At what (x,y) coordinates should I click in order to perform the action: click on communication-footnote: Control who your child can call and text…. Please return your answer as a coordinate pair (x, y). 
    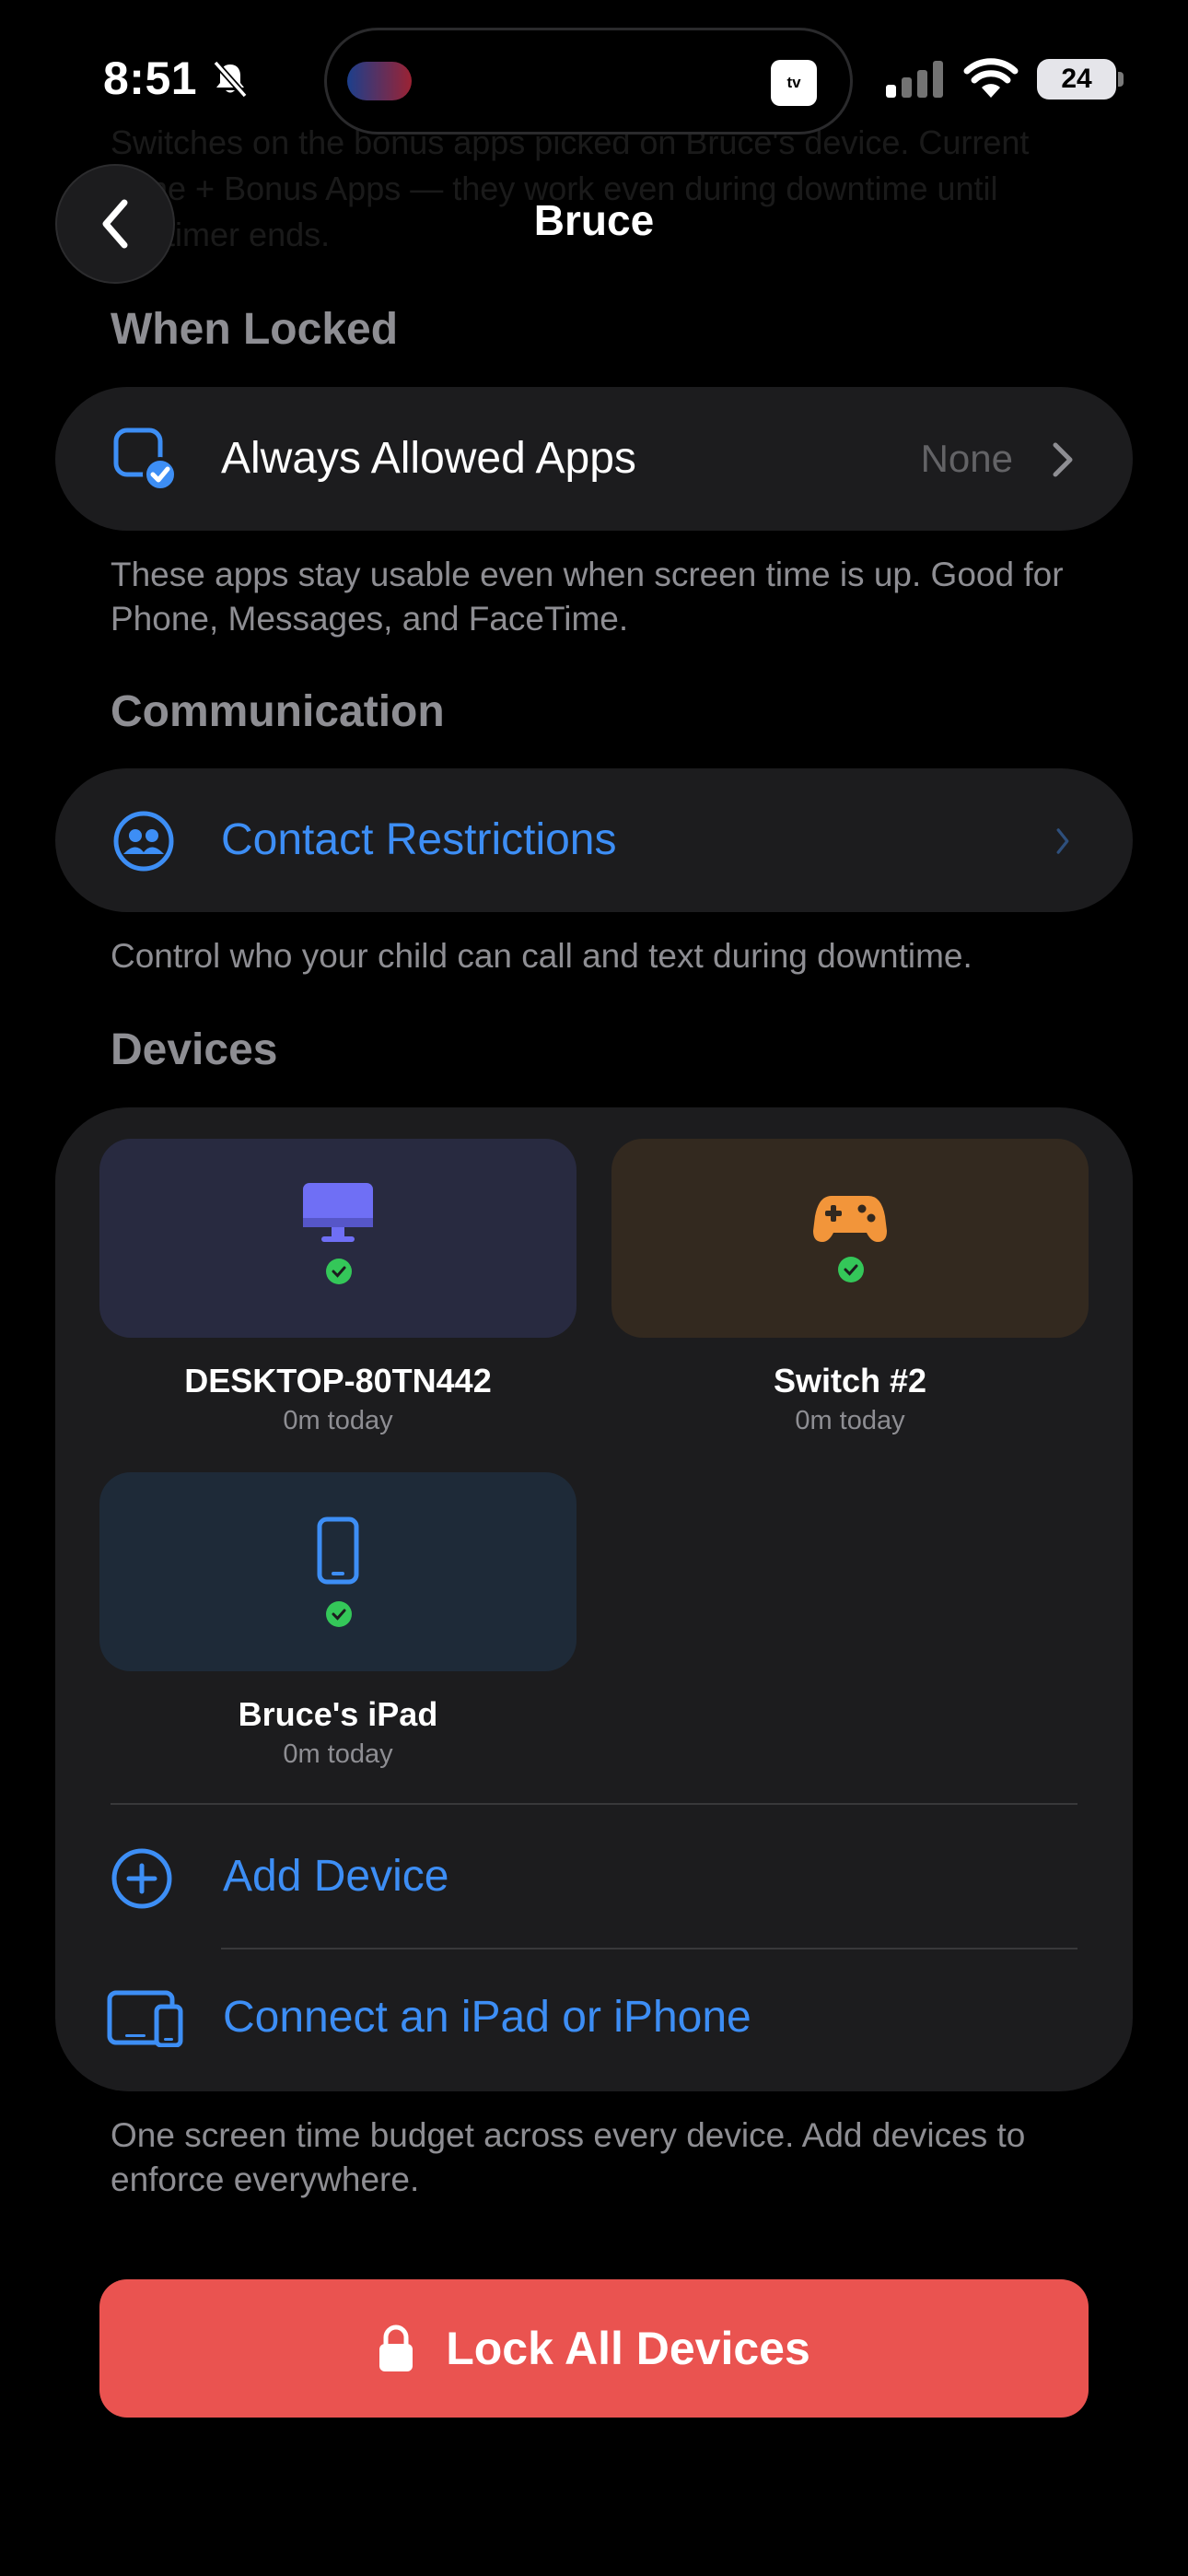
    Looking at the image, I should click on (542, 956).